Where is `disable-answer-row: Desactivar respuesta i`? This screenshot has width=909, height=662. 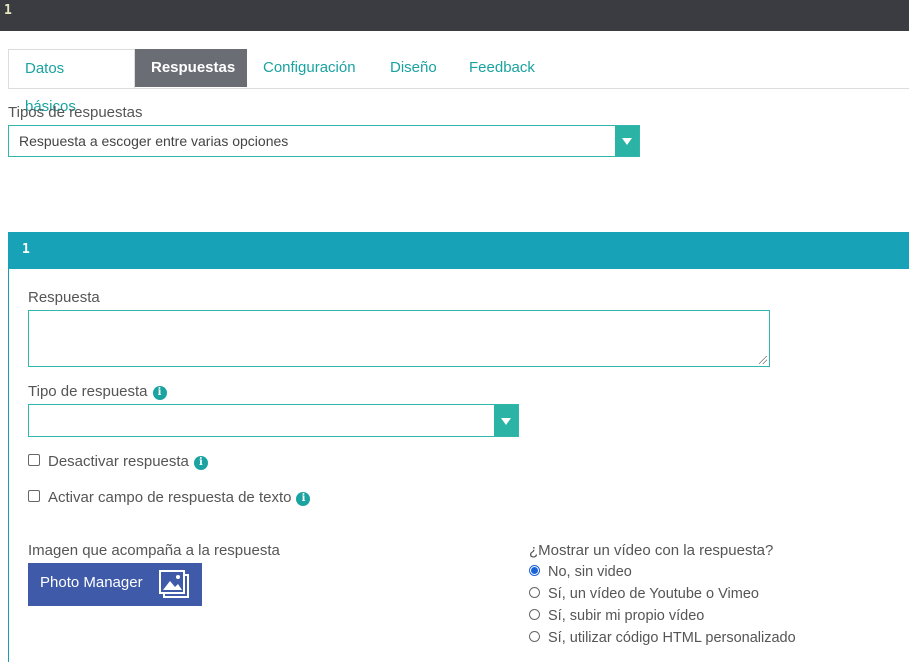
disable-answer-row: Desactivar respuesta i is located at coordinates (118, 461).